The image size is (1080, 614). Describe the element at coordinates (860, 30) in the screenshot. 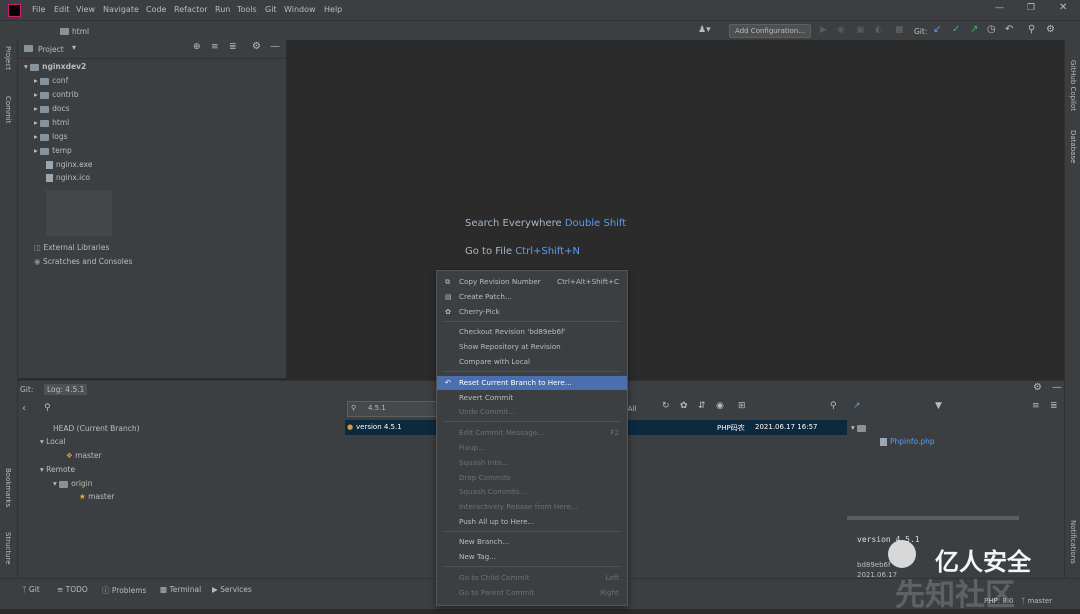

I see `coverage-icon: ▣` at that location.